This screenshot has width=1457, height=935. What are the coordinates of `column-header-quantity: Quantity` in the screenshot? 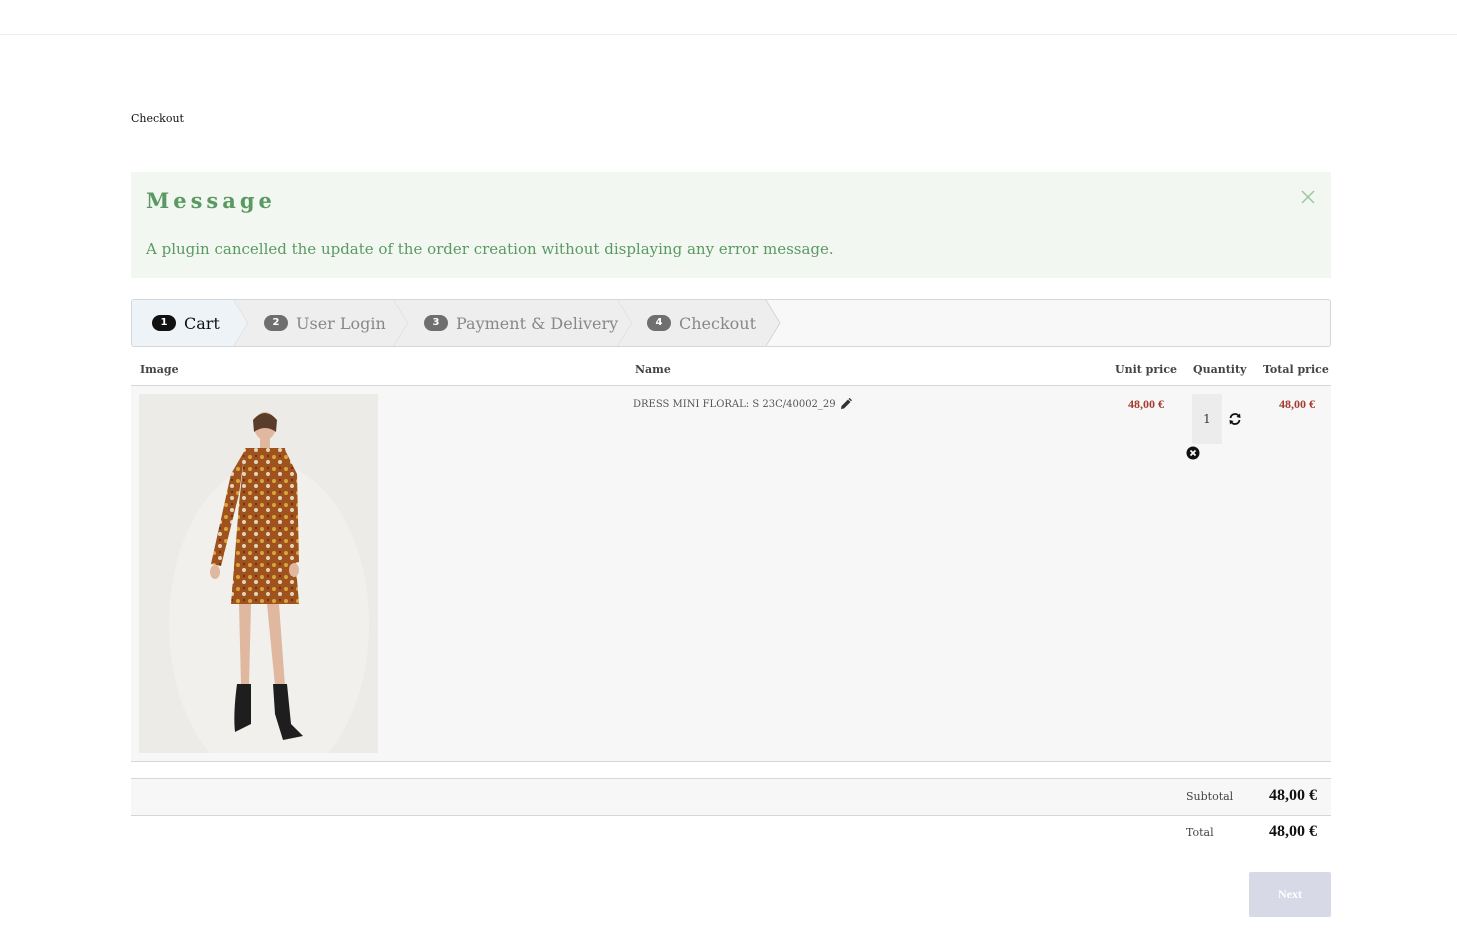 It's located at (1220, 369).